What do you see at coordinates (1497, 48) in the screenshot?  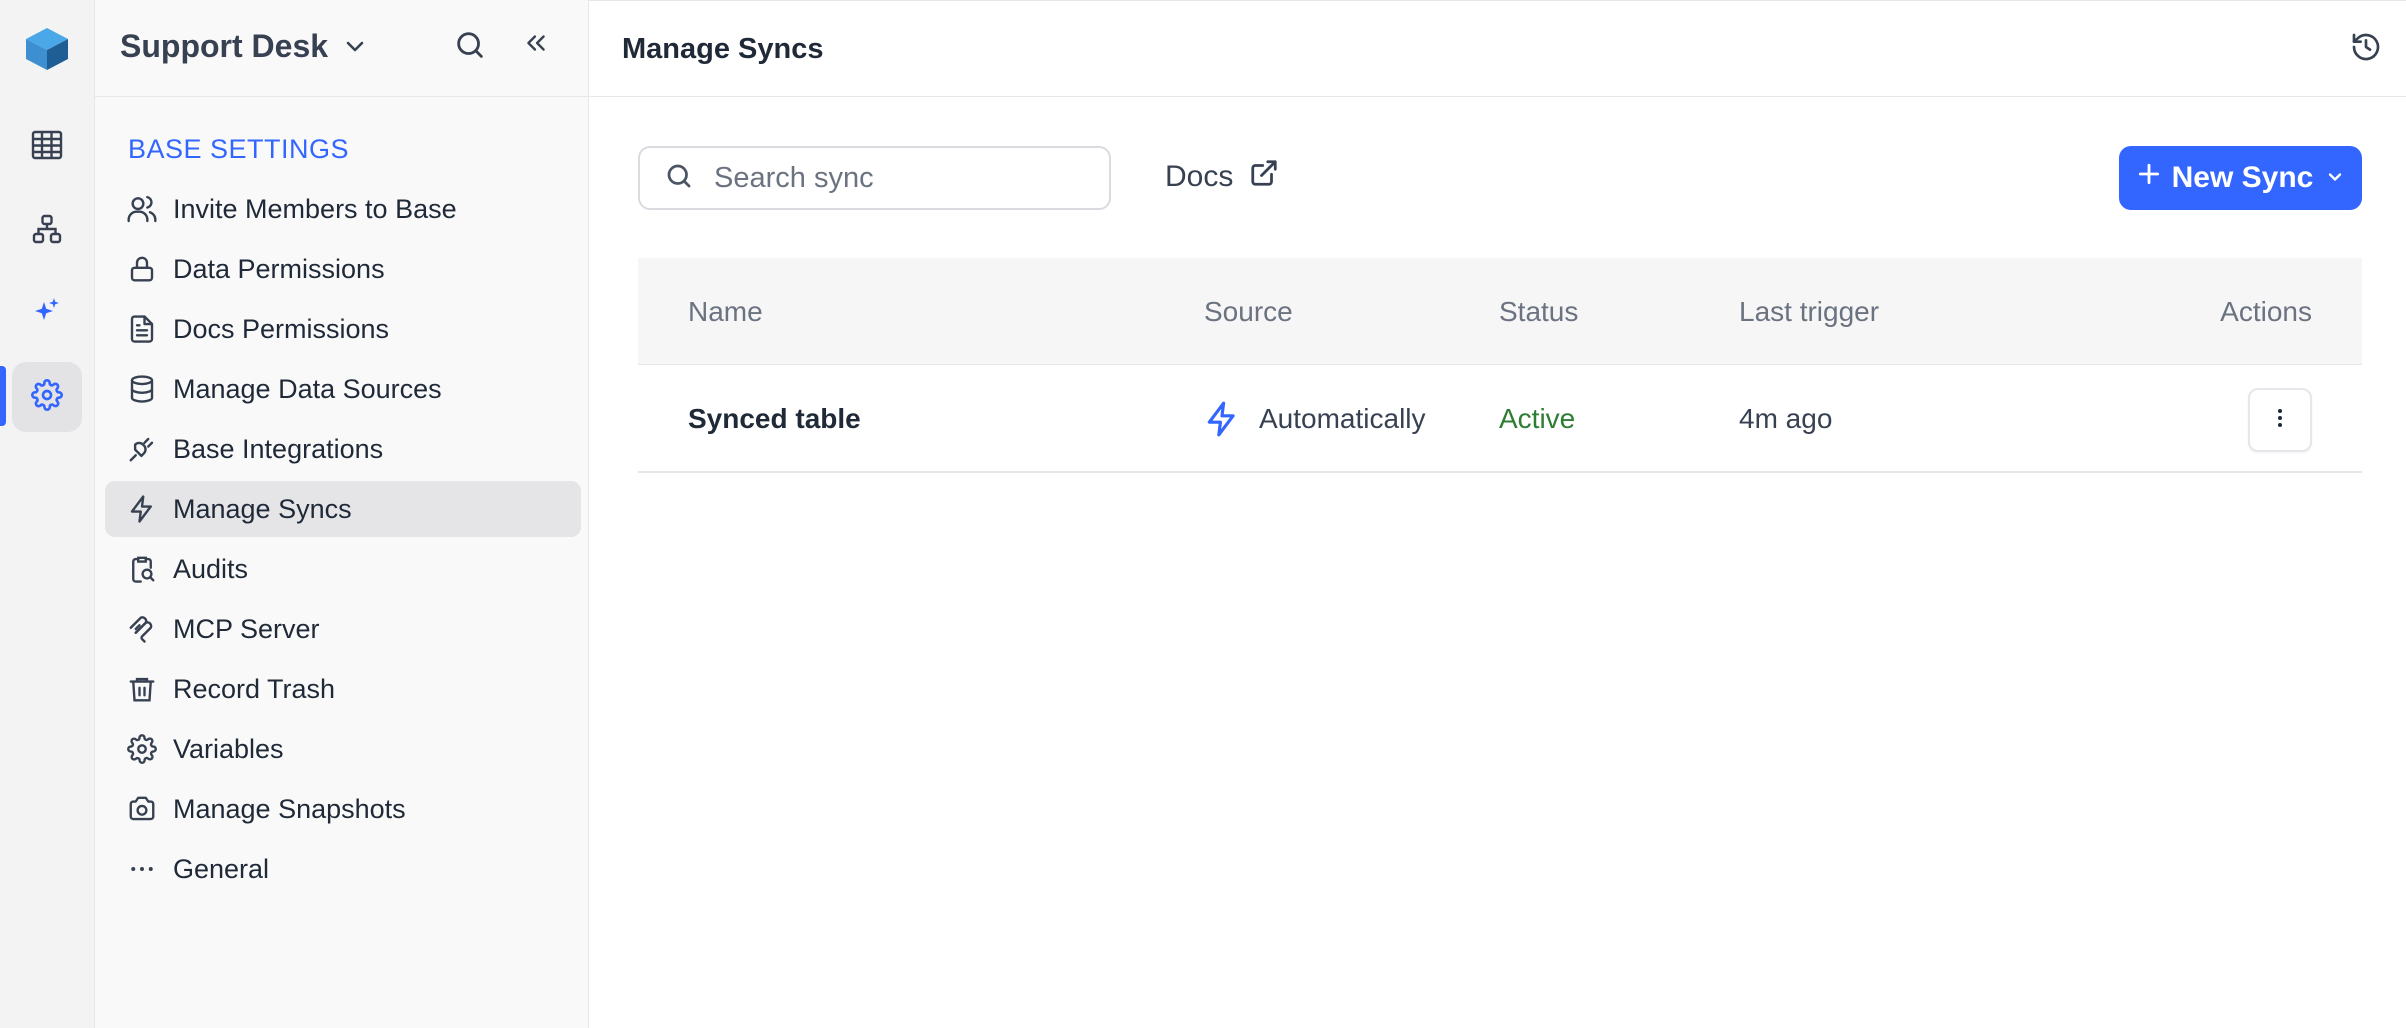 I see `page-header: Manage Syncs` at bounding box center [1497, 48].